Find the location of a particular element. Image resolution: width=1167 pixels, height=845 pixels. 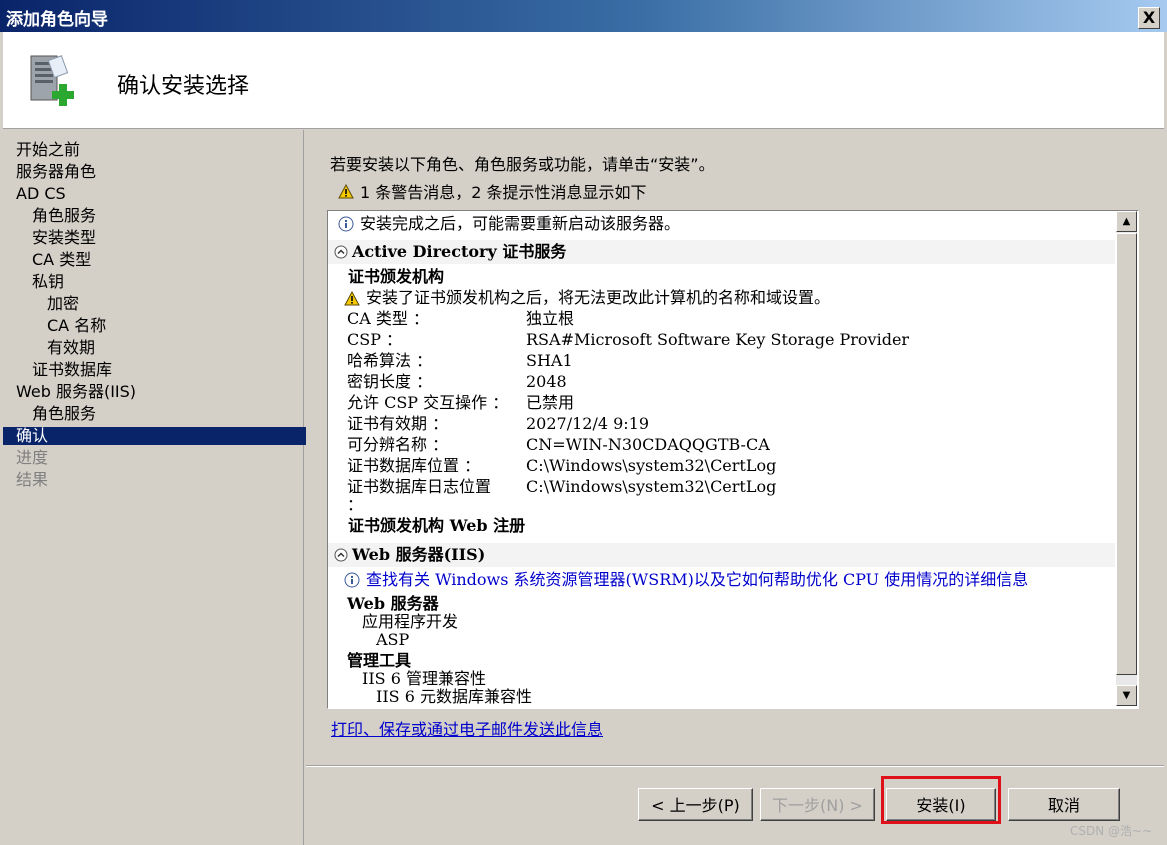

info-restart-text: 安装完成之后，可能需要重新启动该服务器。 is located at coordinates (520, 223).